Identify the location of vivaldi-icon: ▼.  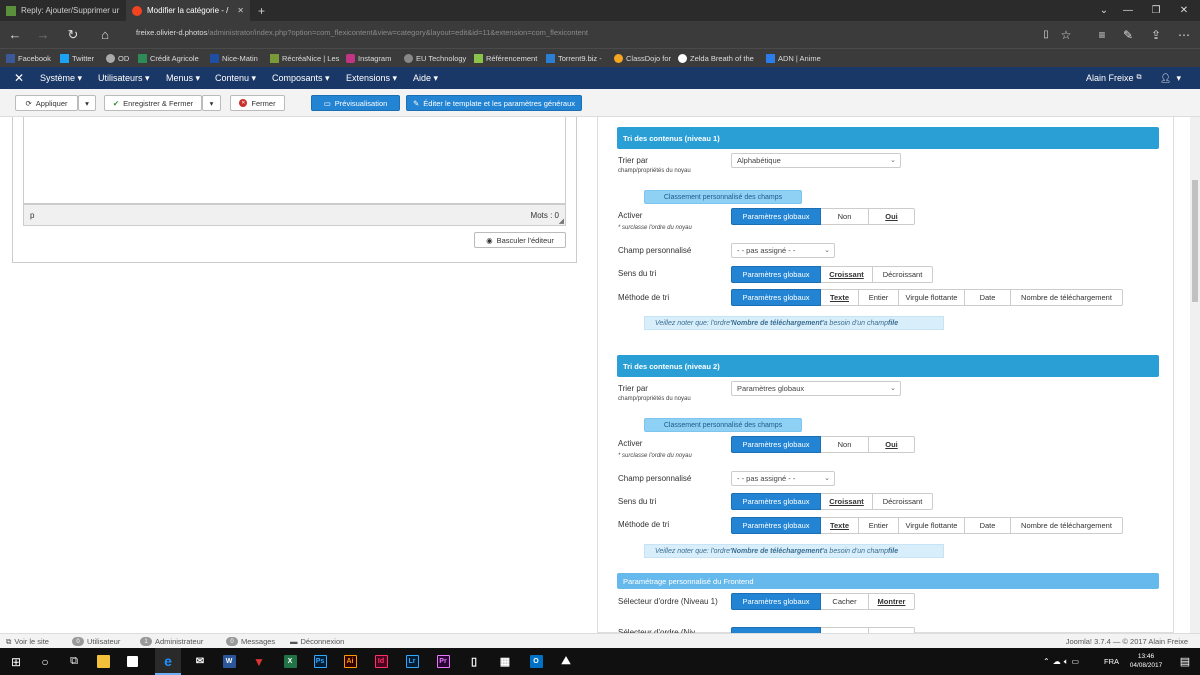
(259, 661).